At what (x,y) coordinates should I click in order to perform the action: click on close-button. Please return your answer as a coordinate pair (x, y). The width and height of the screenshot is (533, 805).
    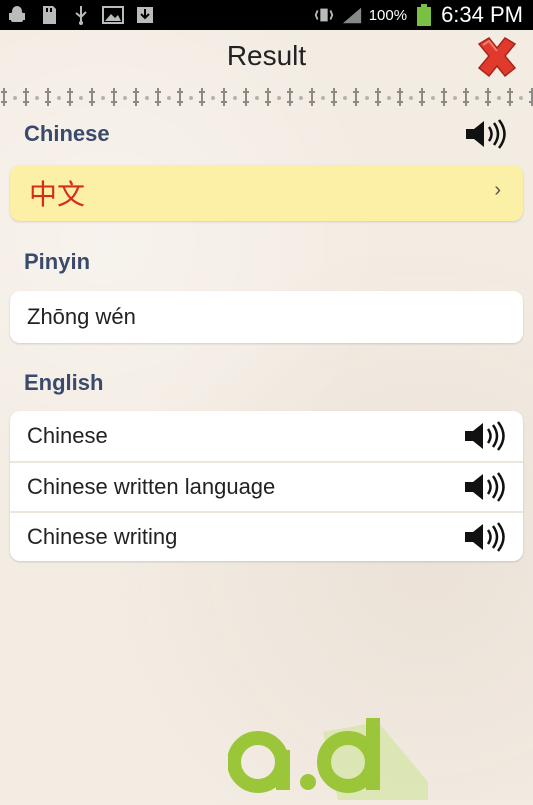
    Looking at the image, I should click on (497, 57).